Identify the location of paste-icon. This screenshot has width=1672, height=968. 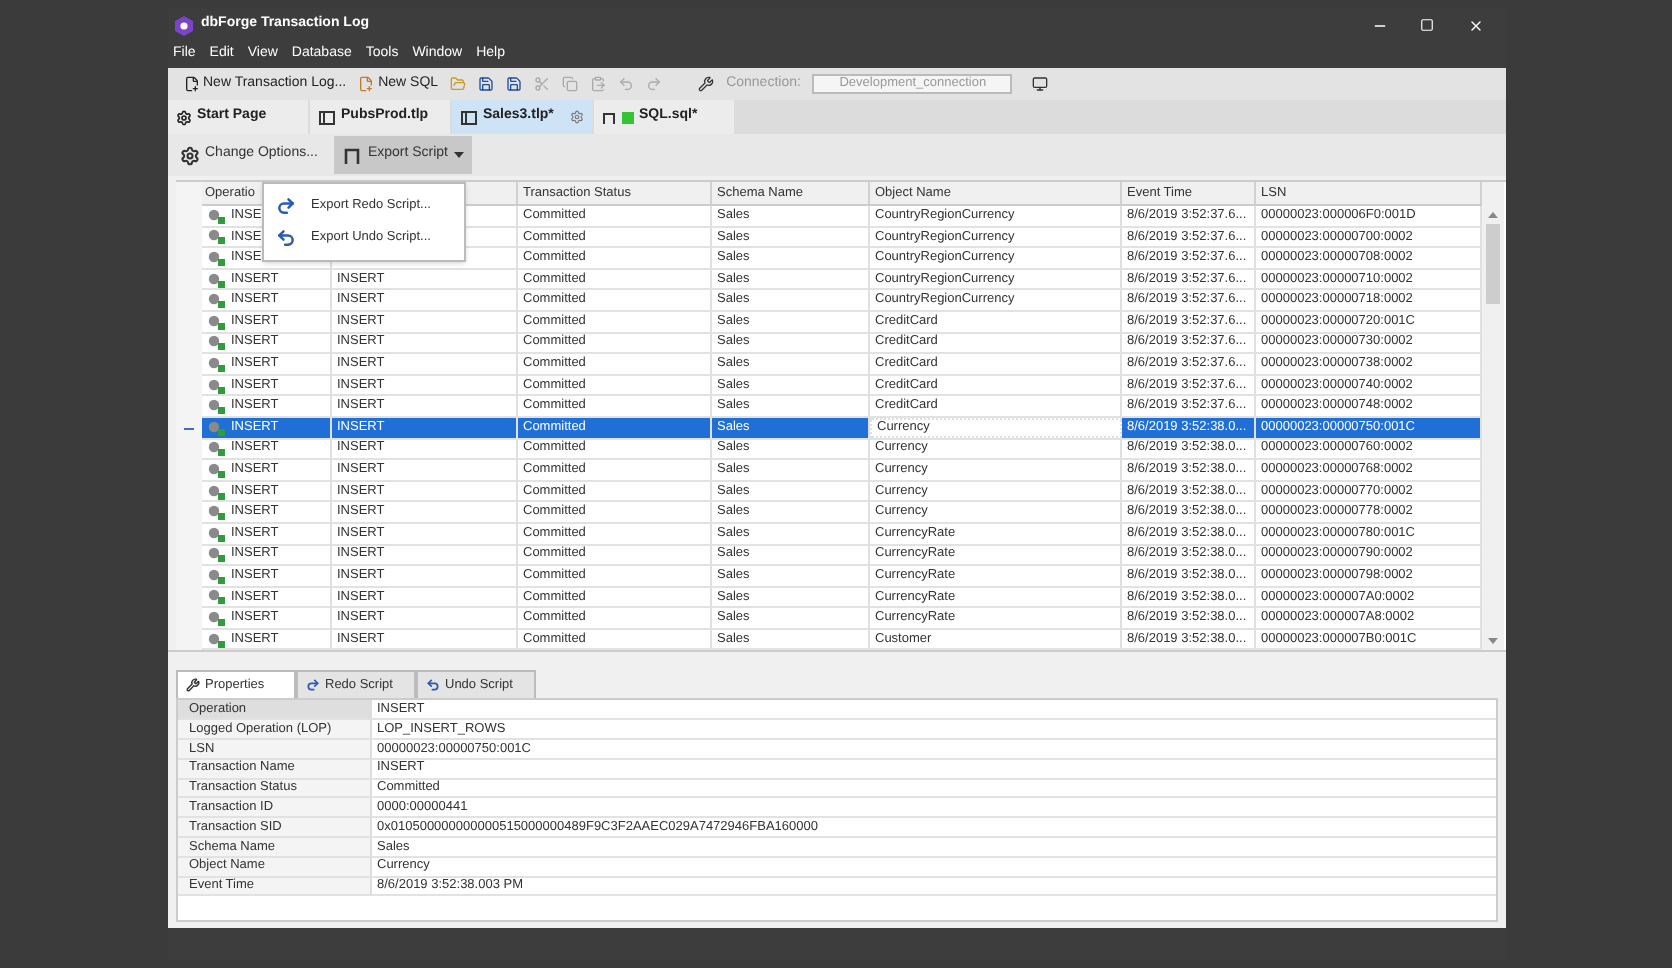
(598, 84).